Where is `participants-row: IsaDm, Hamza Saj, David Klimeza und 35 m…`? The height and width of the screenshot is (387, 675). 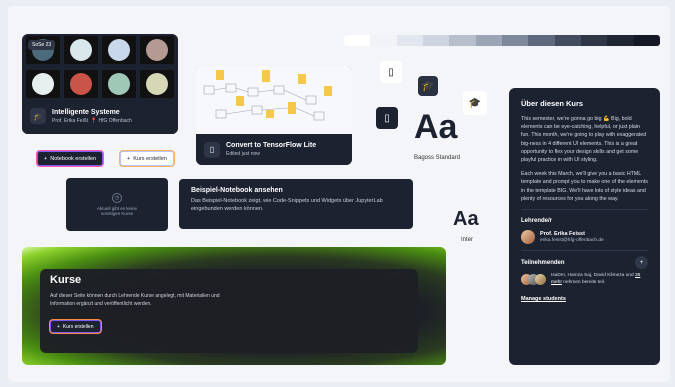 participants-row: IsaDm, Hamza Saj, David Klimeza und 35 m… is located at coordinates (584, 280).